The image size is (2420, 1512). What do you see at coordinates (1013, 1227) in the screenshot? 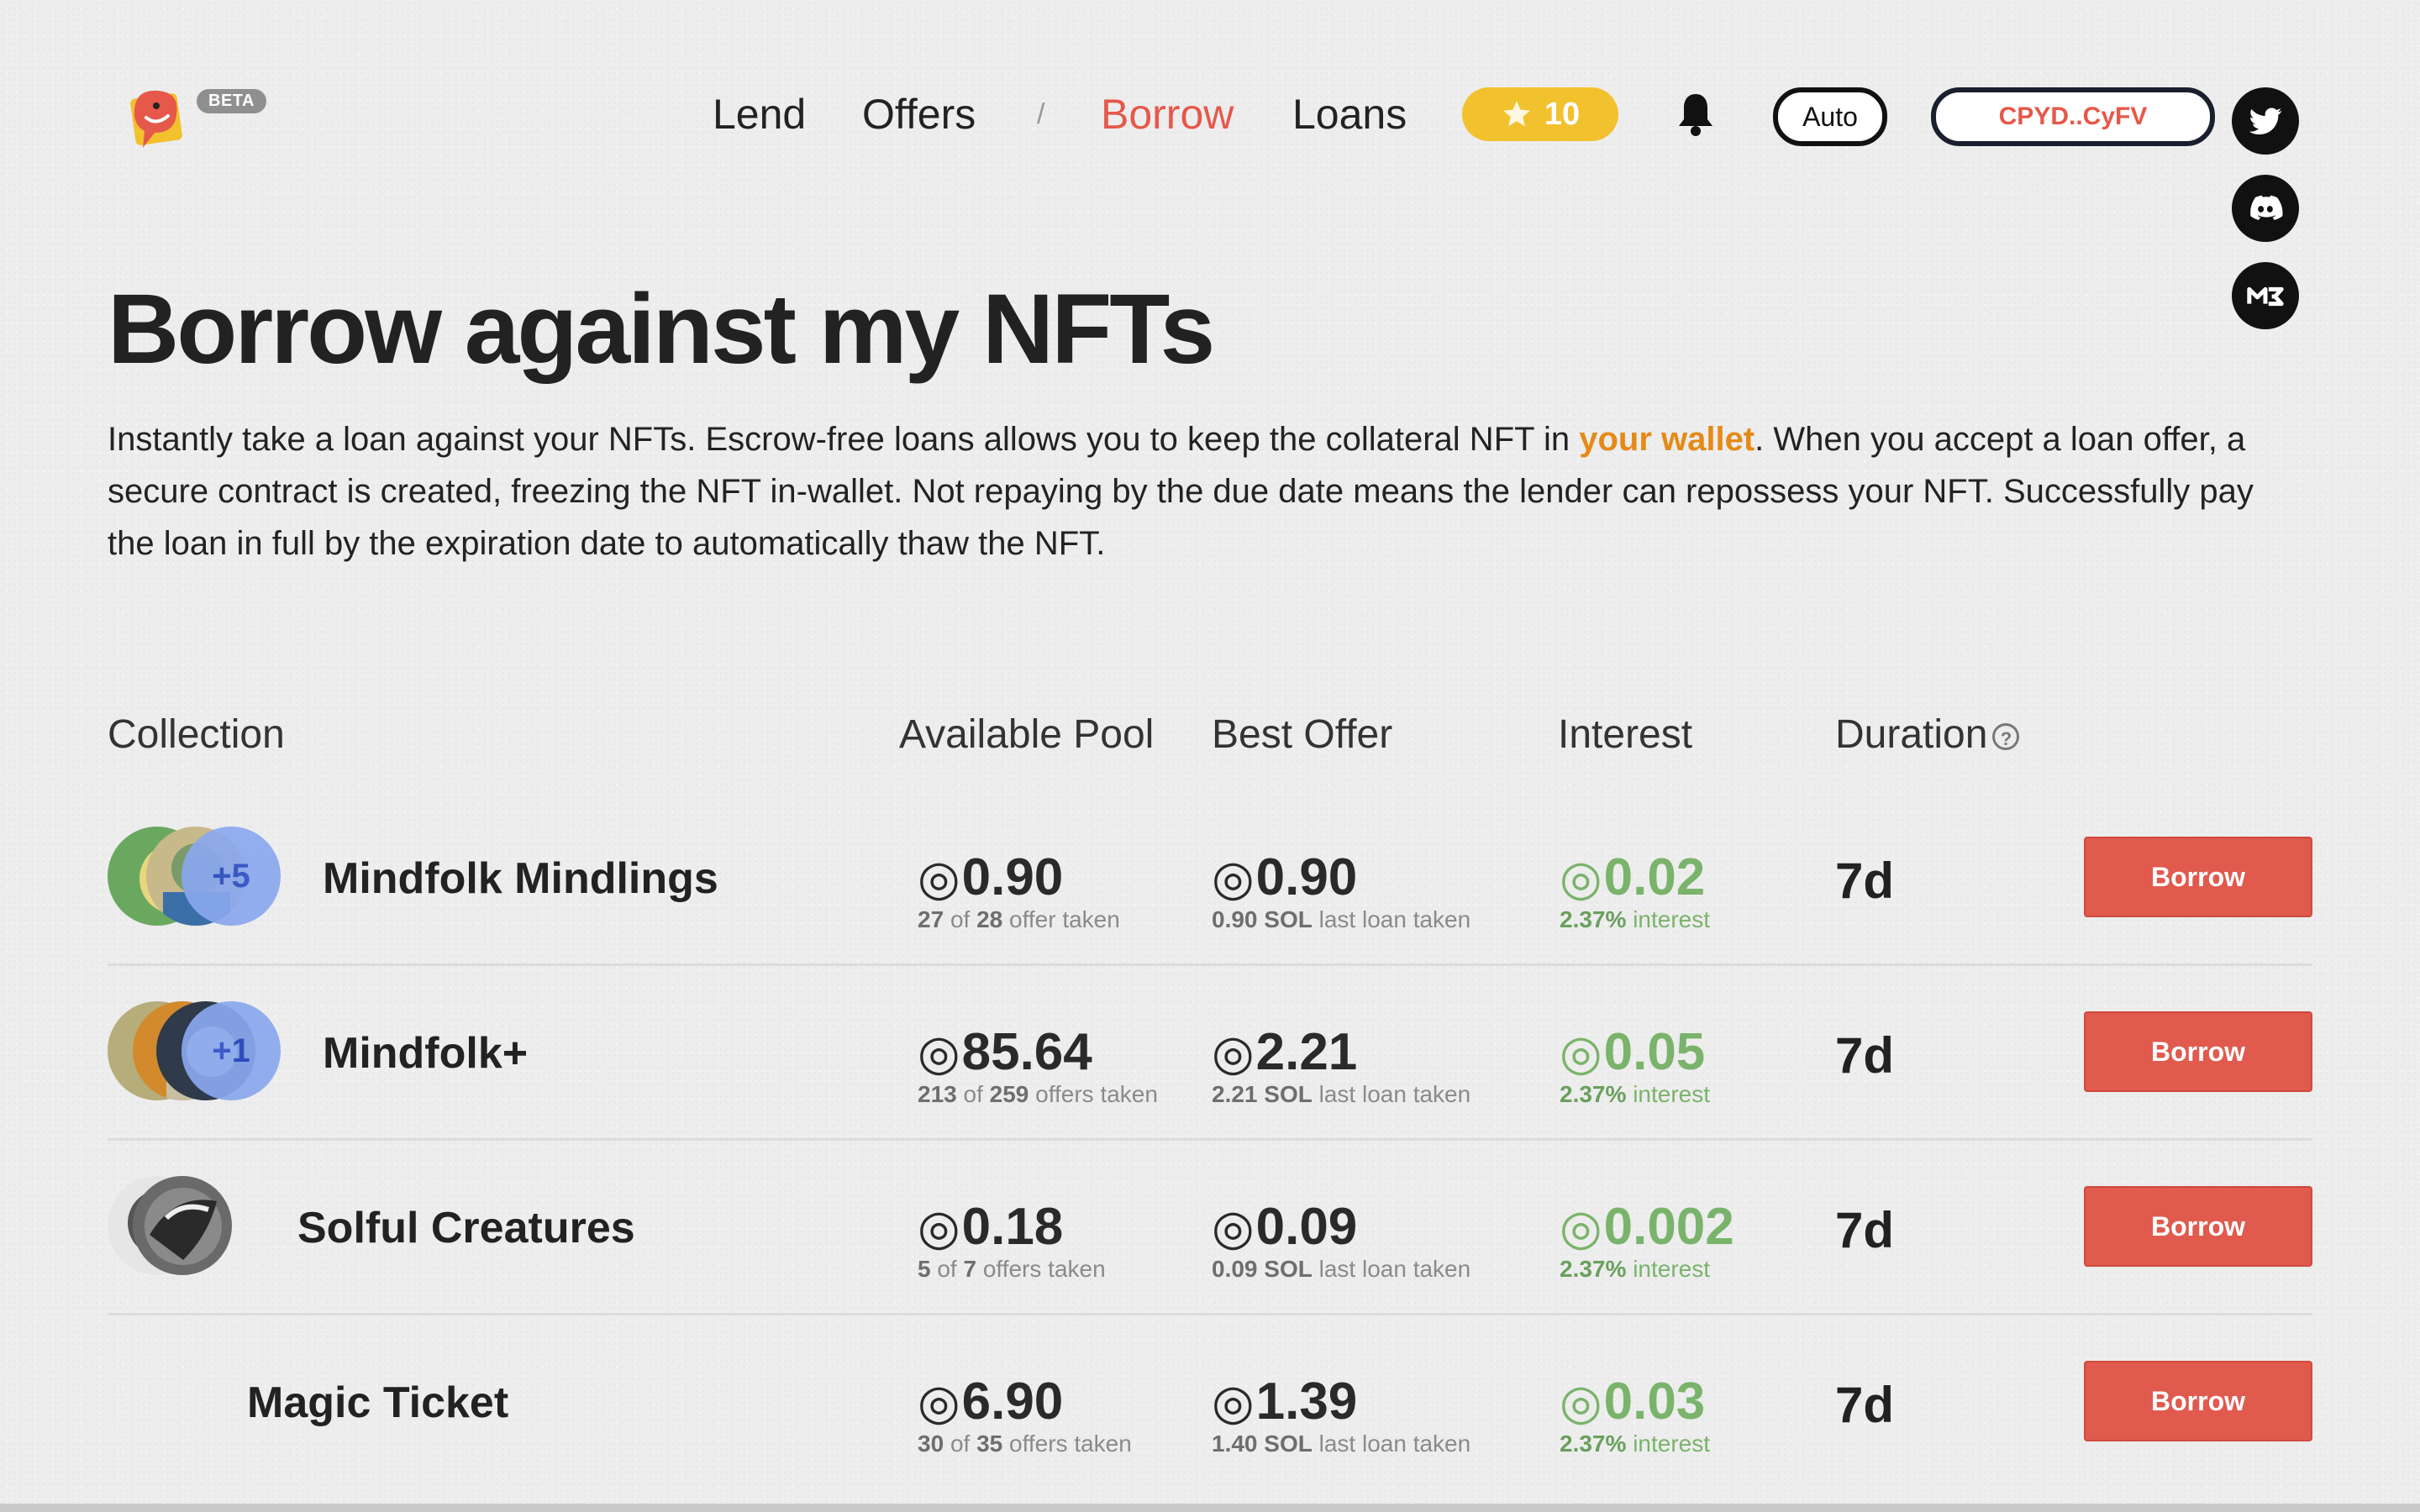
I see `pool-amount: 0.18` at bounding box center [1013, 1227].